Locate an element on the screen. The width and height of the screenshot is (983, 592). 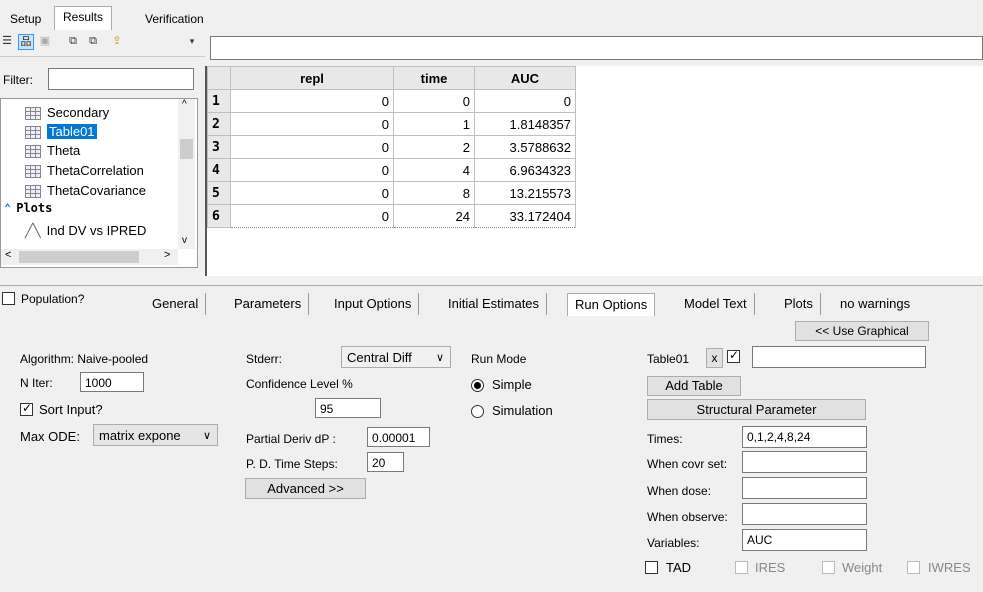
max-ode-select: matrix expone ∨ is located at coordinates (155, 435).